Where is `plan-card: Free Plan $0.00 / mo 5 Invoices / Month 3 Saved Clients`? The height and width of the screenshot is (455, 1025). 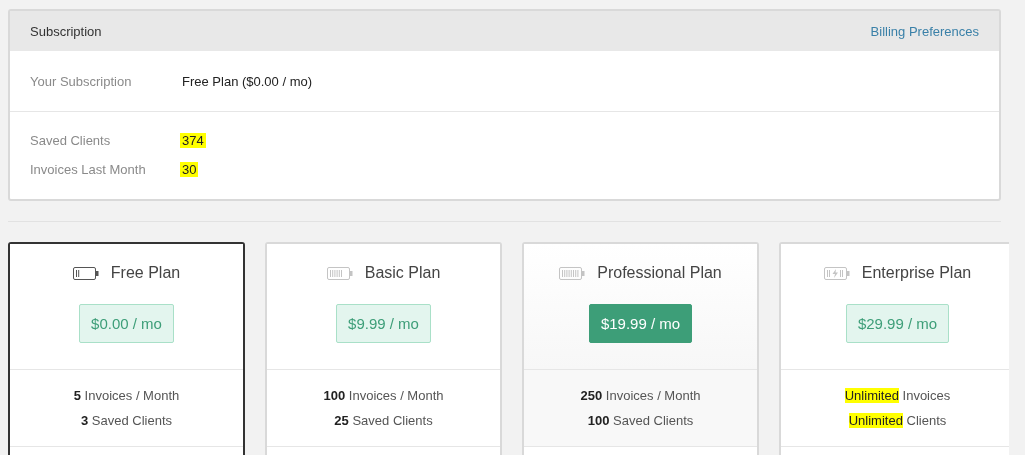 plan-card: Free Plan $0.00 / mo 5 Invoices / Month 3 Saved Clients is located at coordinates (126, 348).